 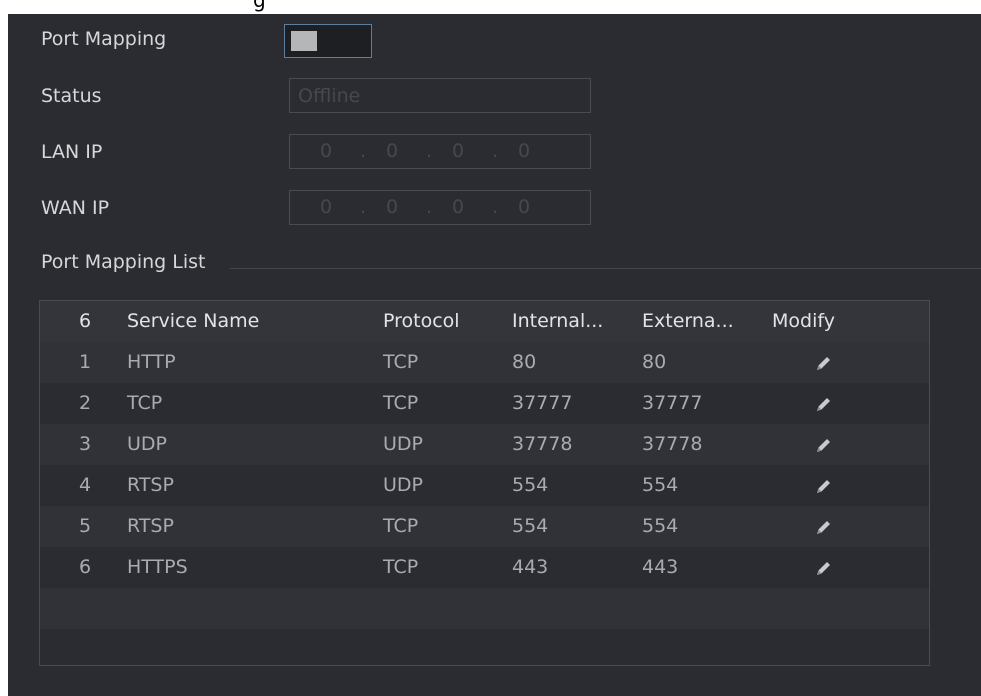 I want to click on internal-port-cell: 37778, so click(x=542, y=444).